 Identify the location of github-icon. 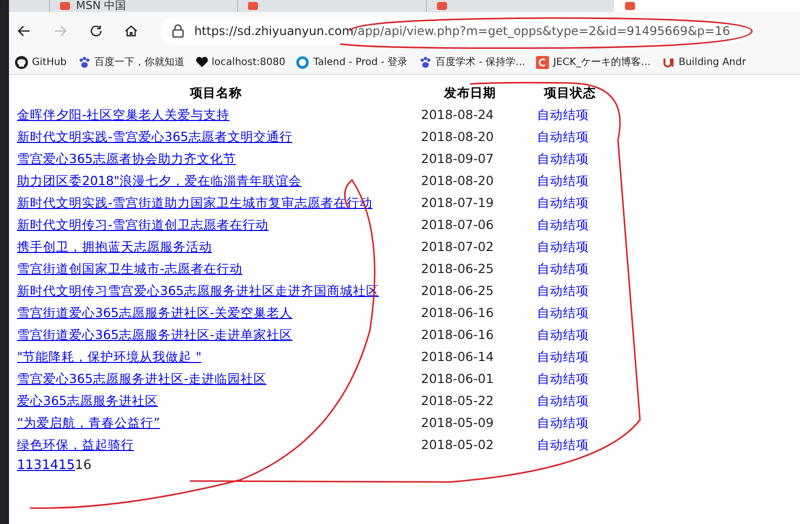
(21, 62).